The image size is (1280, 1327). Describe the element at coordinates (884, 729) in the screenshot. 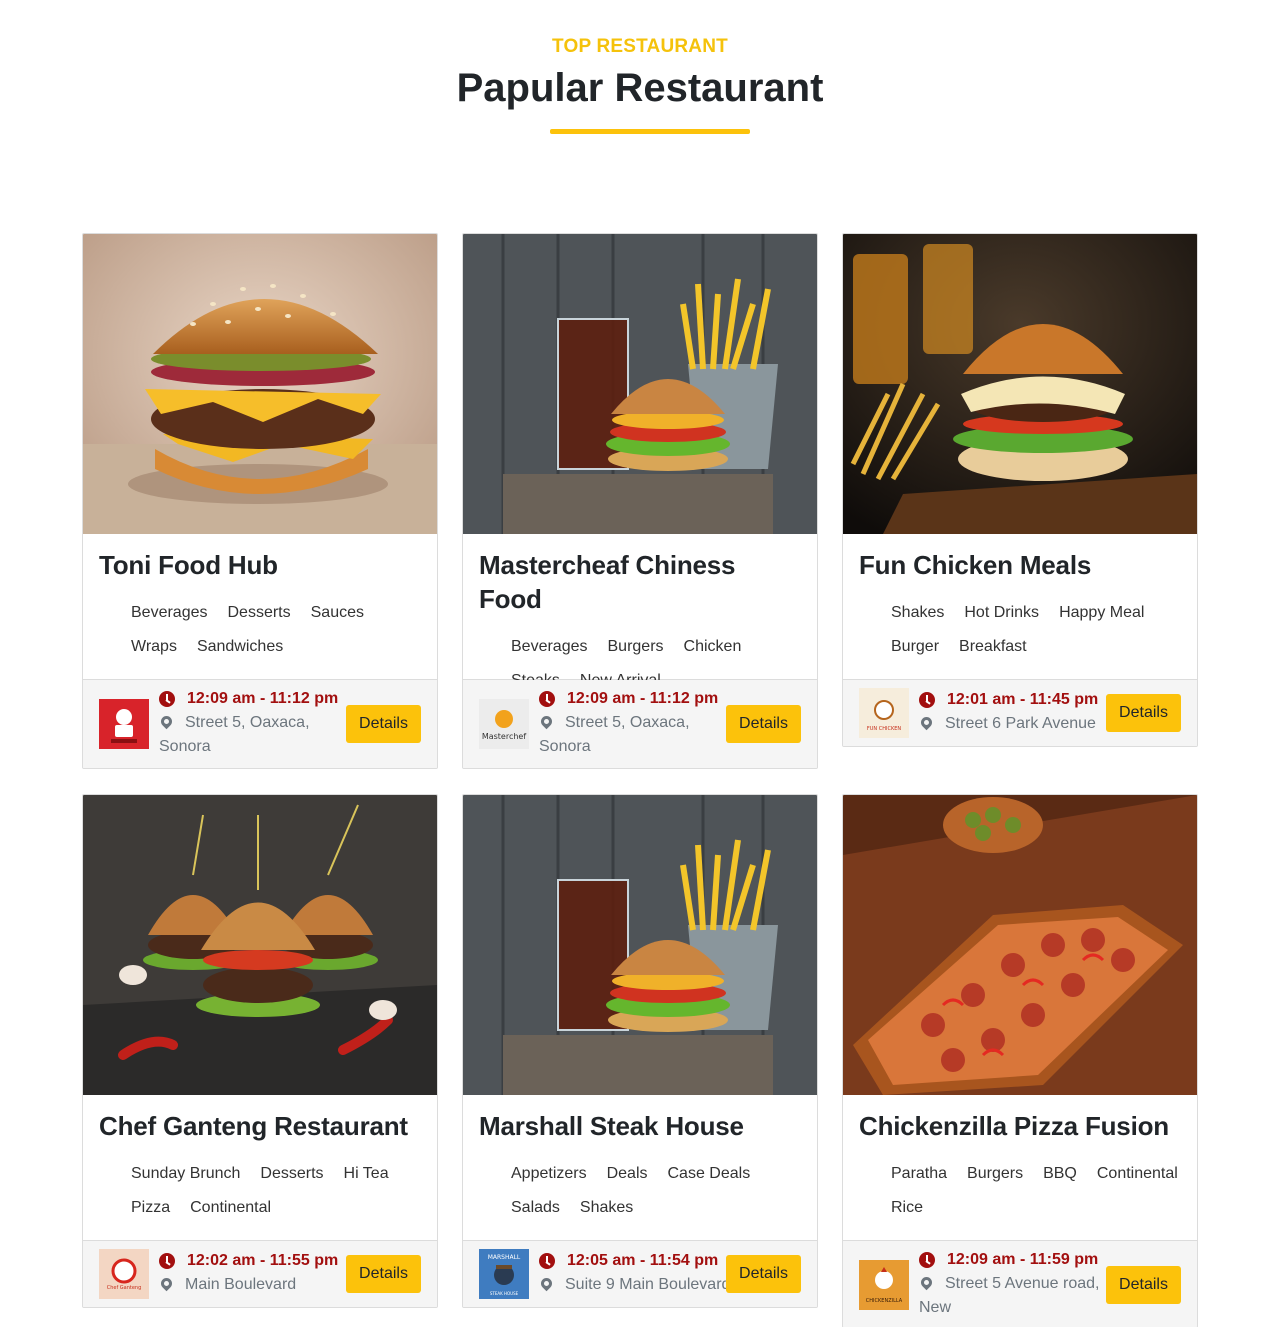

I see `svg-text: FUN CHICKEN` at that location.